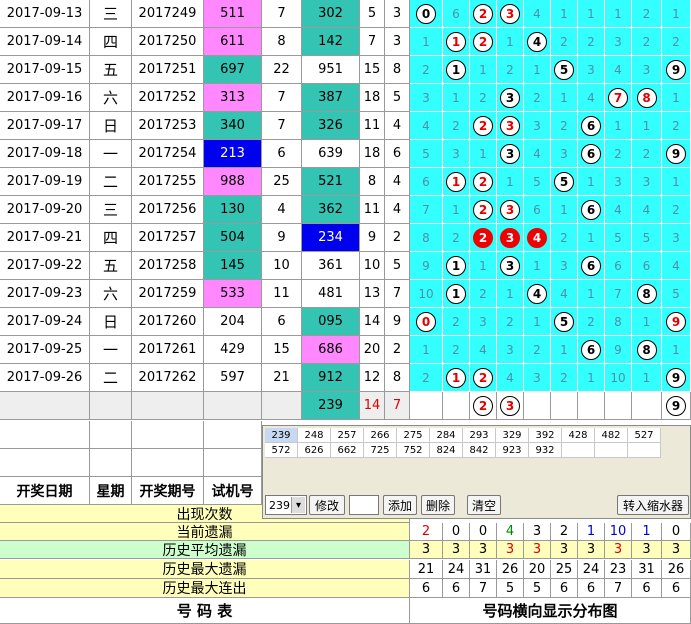 The width and height of the screenshot is (691, 624). What do you see at coordinates (512, 450) in the screenshot?
I see `candidate-number: 923` at bounding box center [512, 450].